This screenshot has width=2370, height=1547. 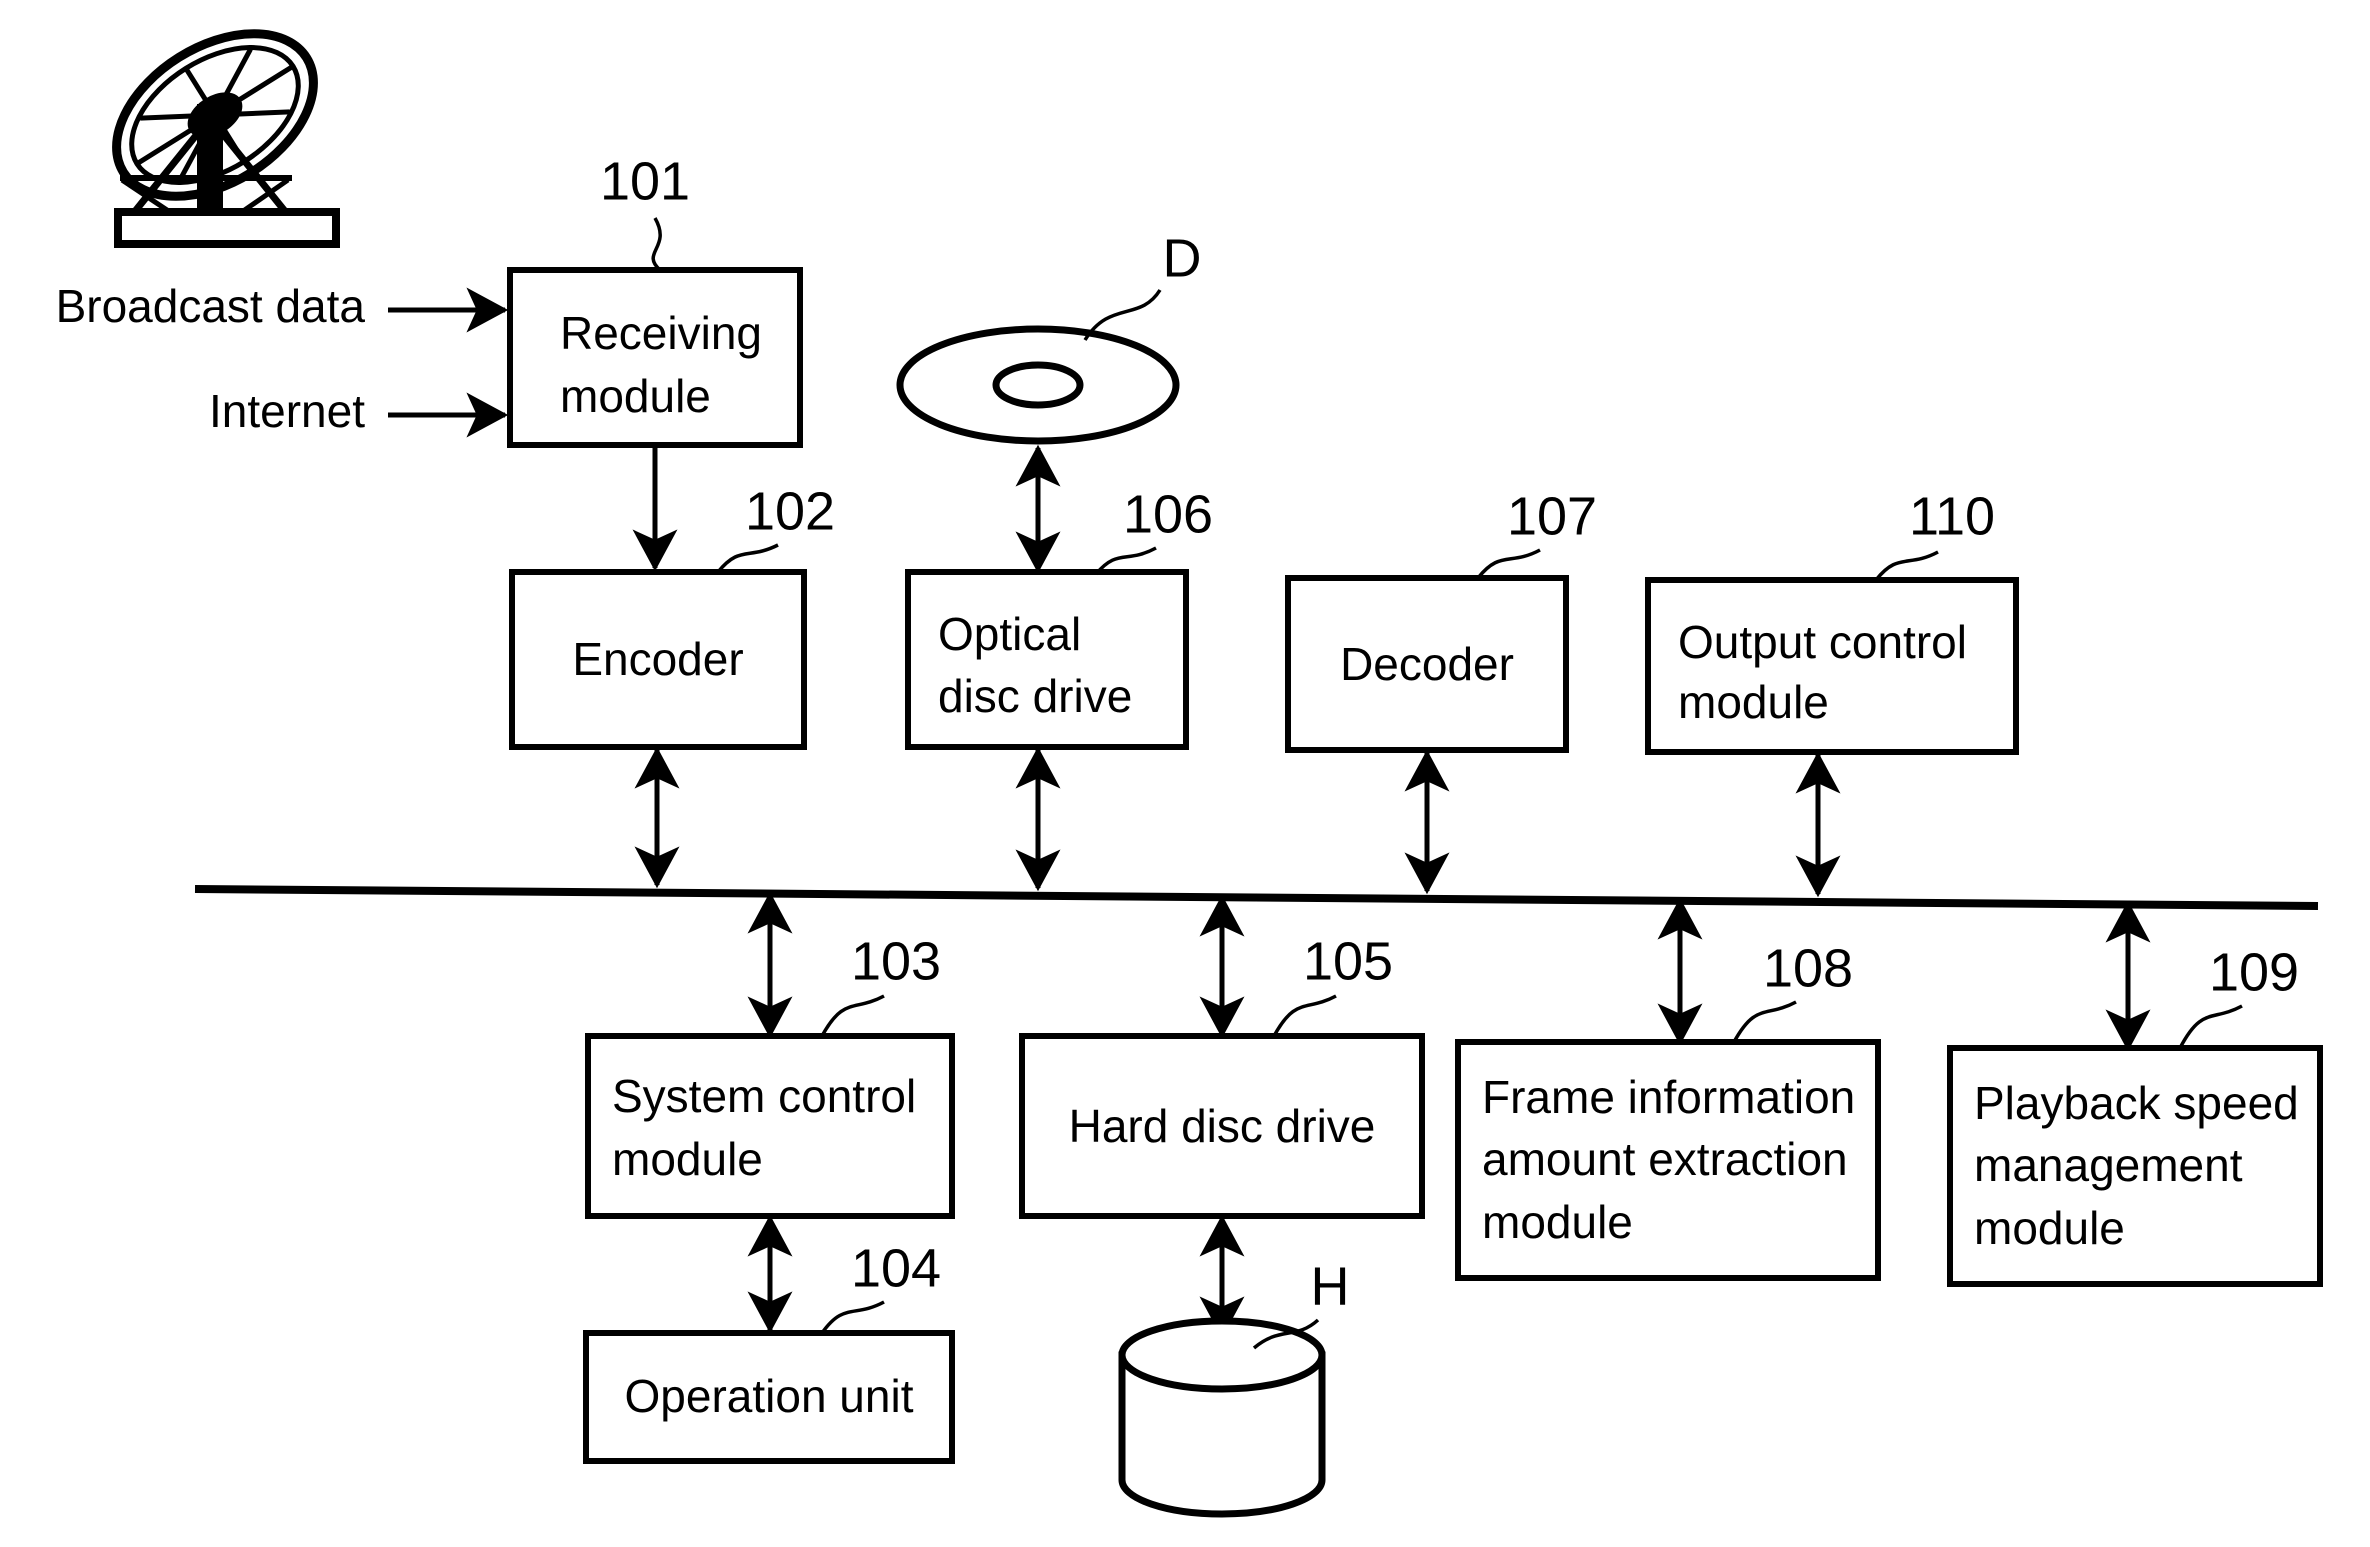 I want to click on ref-number-110: 110, so click(x=1952, y=516).